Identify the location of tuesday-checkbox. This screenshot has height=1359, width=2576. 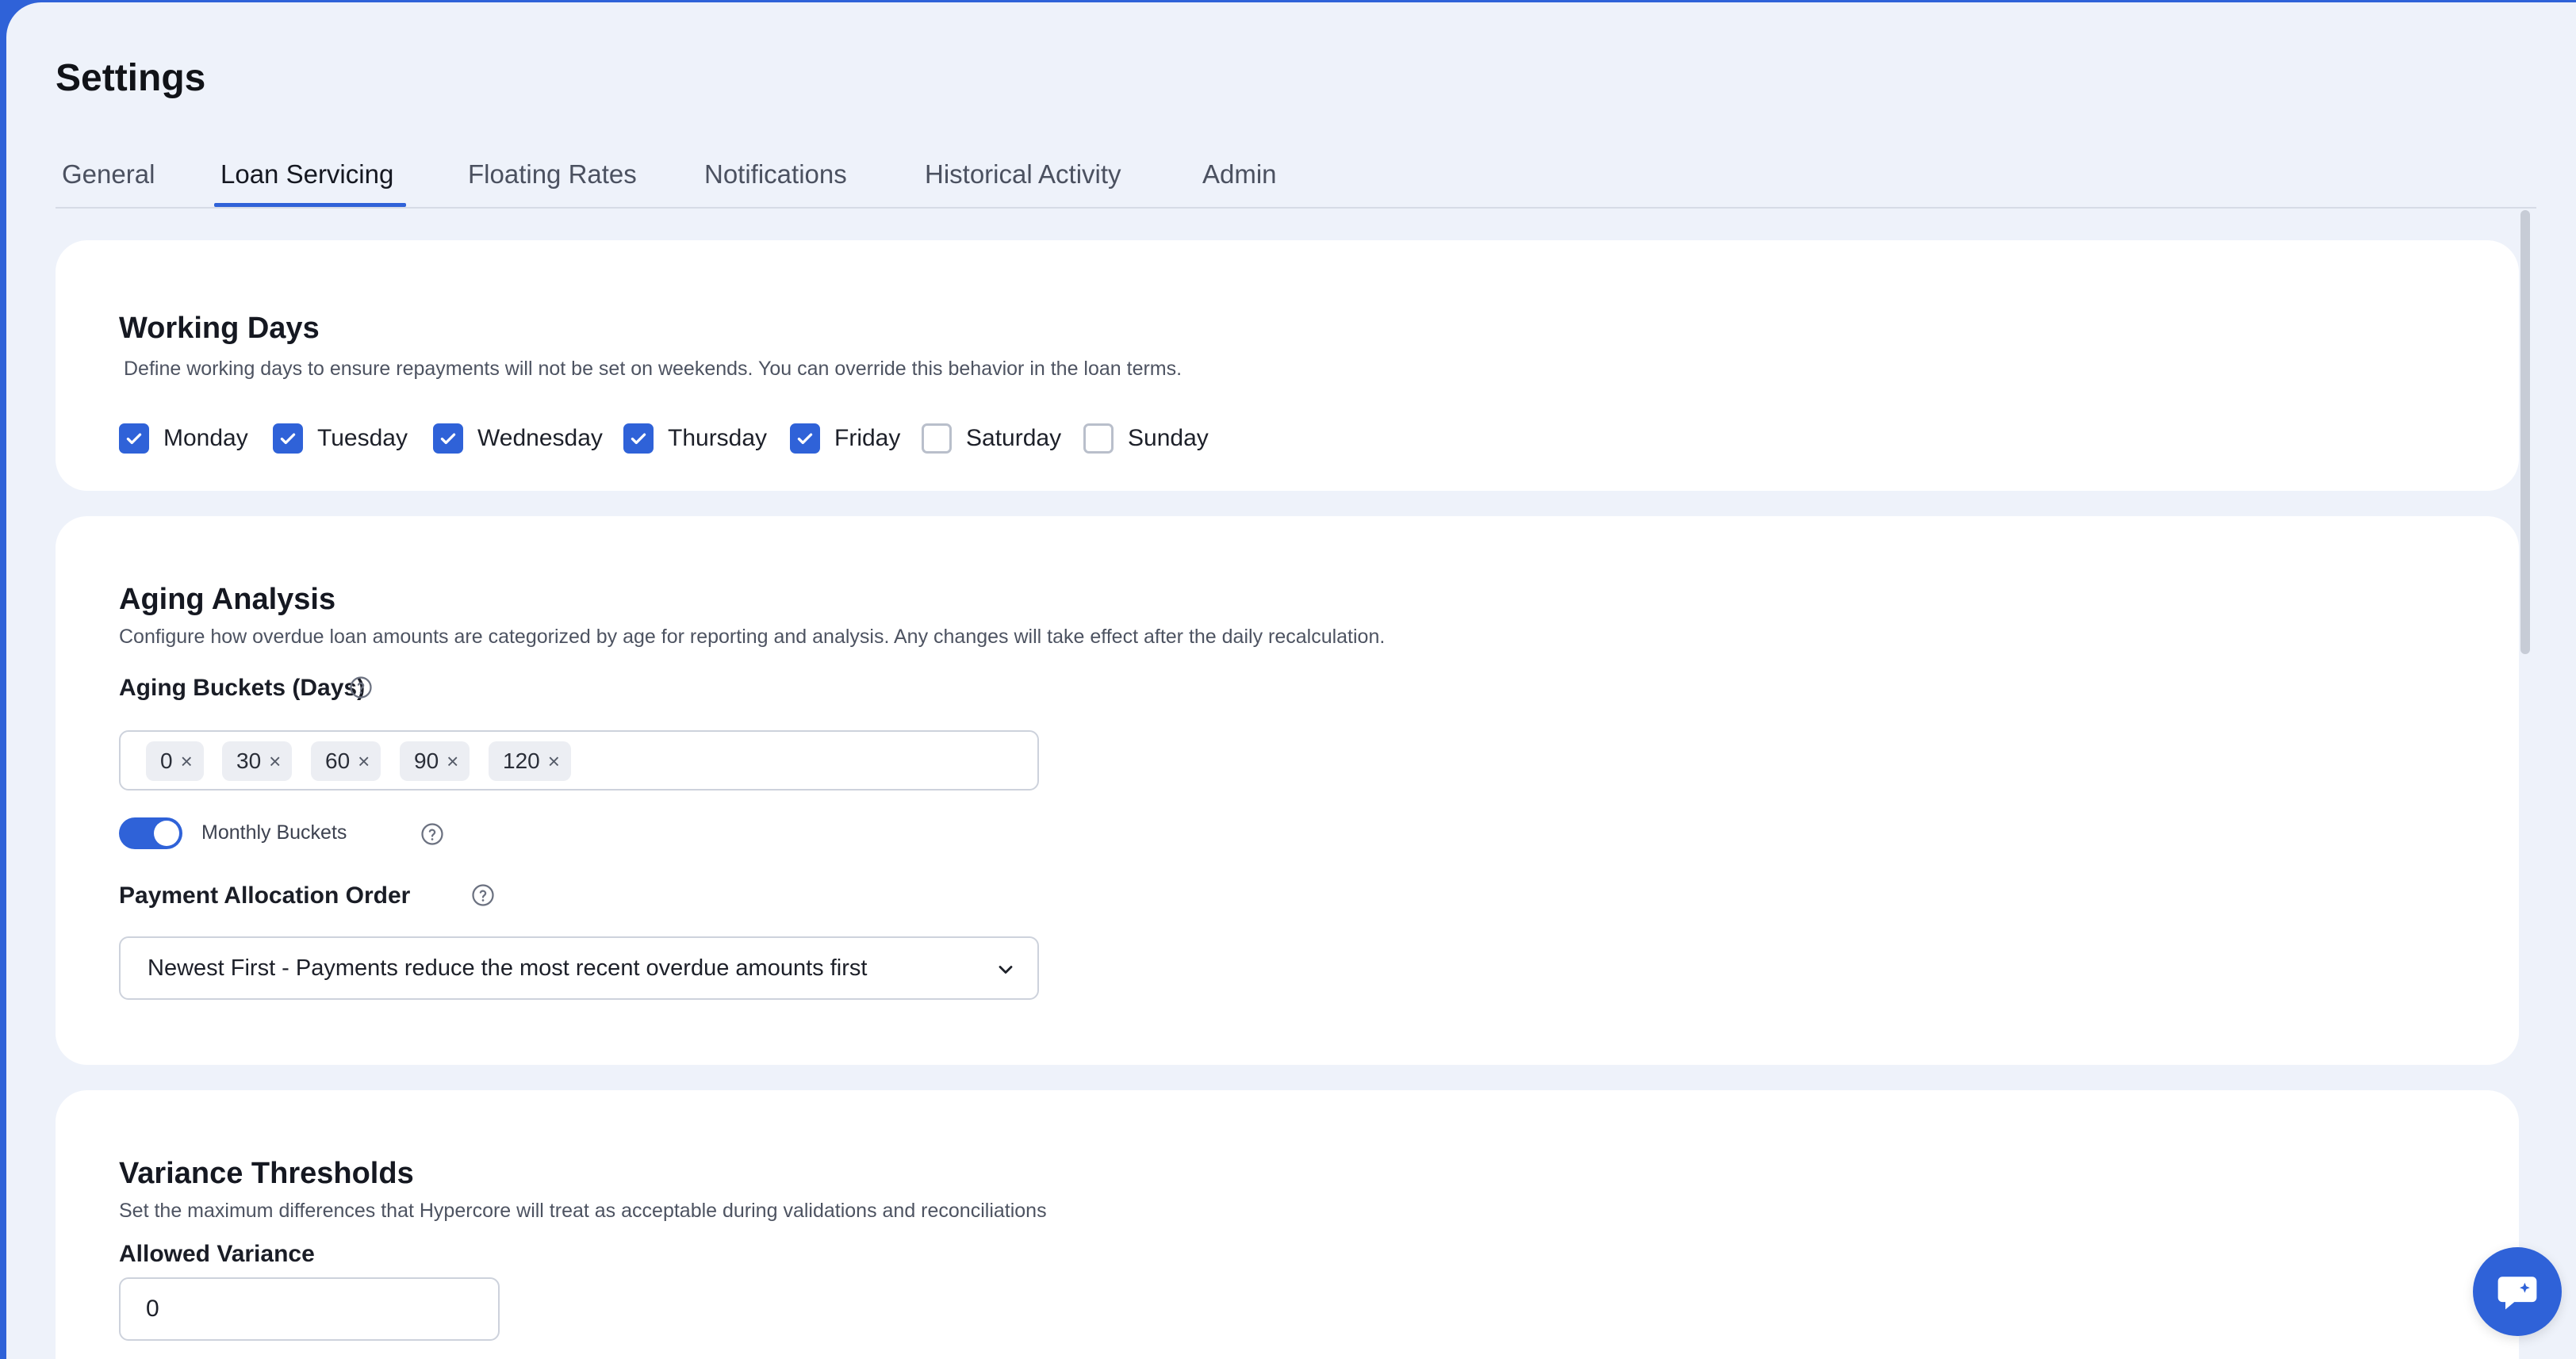
(288, 438).